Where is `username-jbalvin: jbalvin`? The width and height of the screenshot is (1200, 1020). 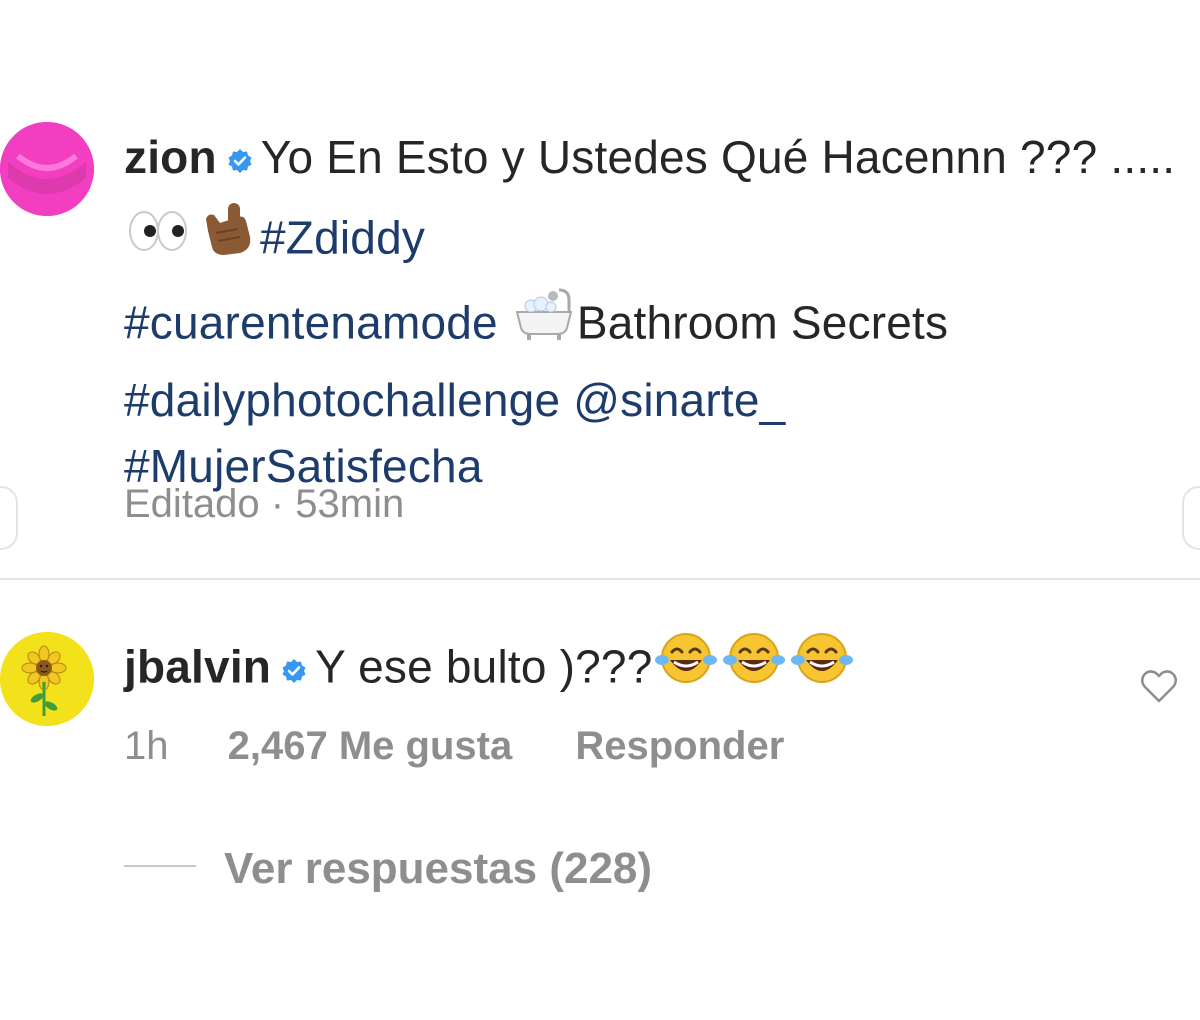
username-jbalvin: jbalvin is located at coordinates (197, 667).